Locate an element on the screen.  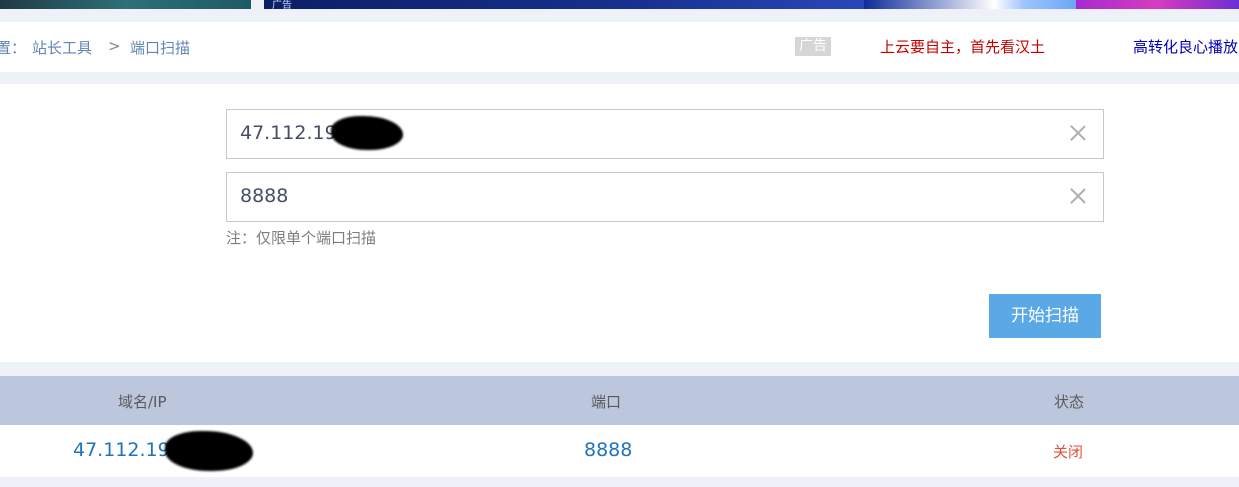
header-port: 端口 is located at coordinates (606, 402).